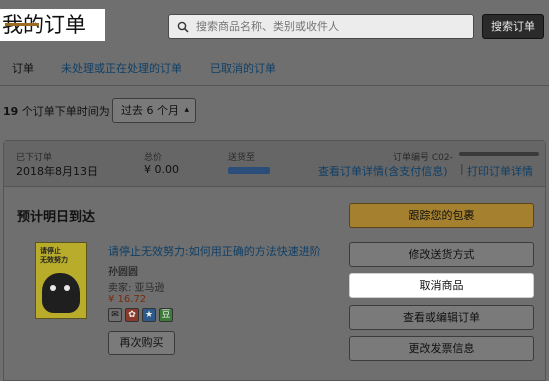  What do you see at coordinates (56, 217) in the screenshot?
I see `delivery-estimate: 预计明日到达` at bounding box center [56, 217].